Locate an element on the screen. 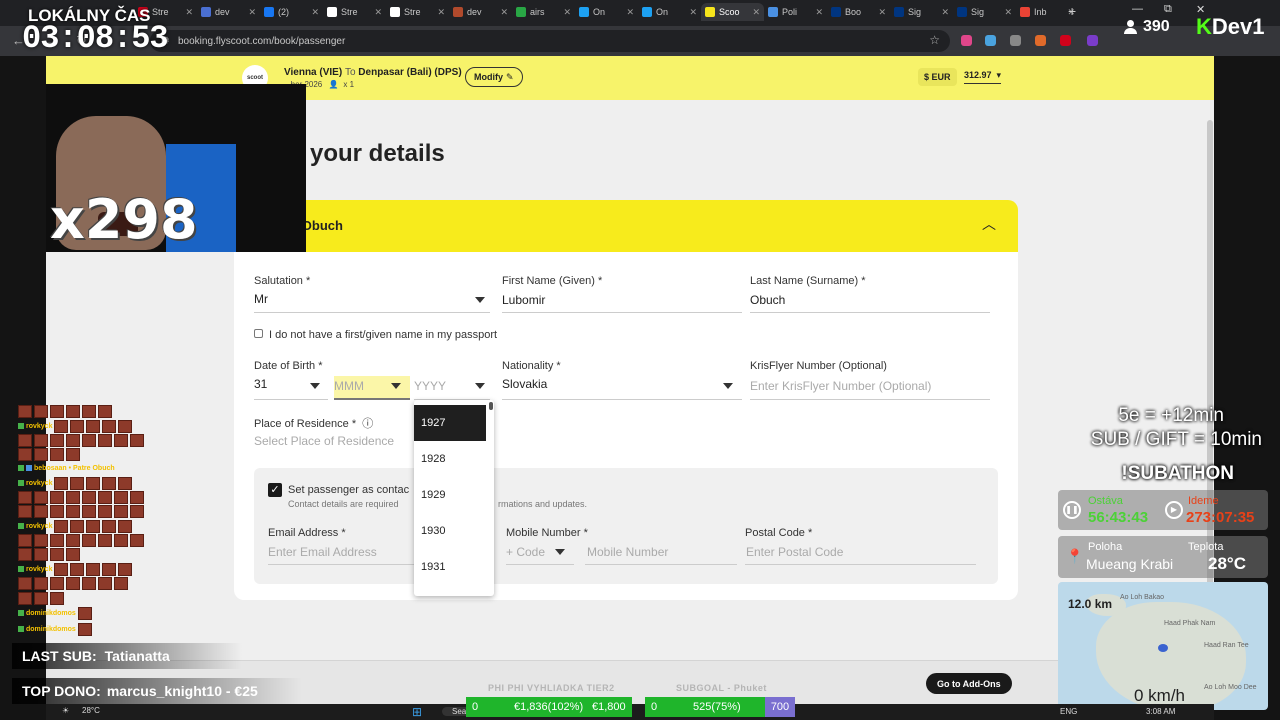 The height and width of the screenshot is (720, 1280). brand-name: Dev1 is located at coordinates (1238, 26).